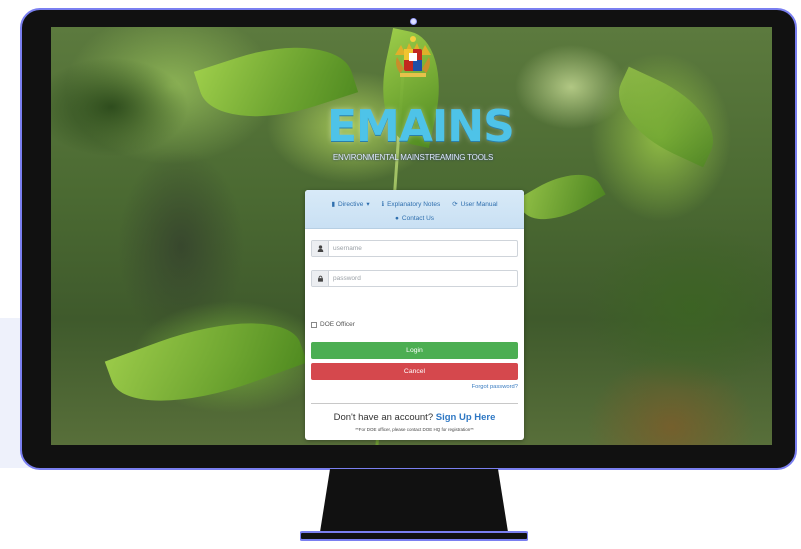 This screenshot has height=549, width=801. I want to click on monitor-stand, so click(414, 505).